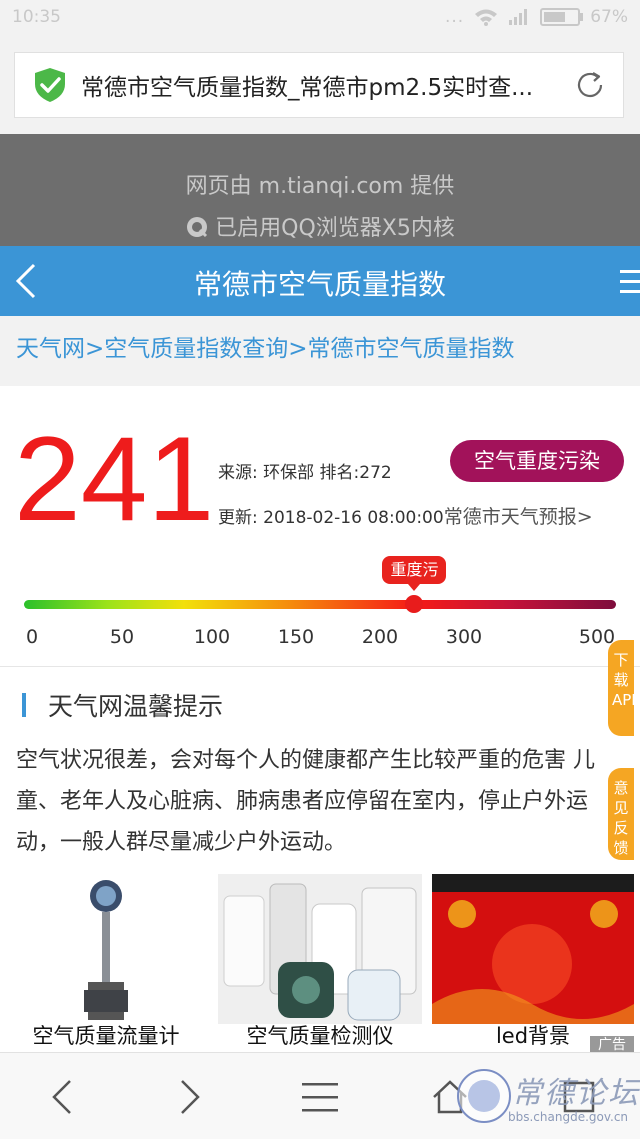 This screenshot has height=1139, width=640. What do you see at coordinates (62, 1097) in the screenshot?
I see `back-nav-icon` at bounding box center [62, 1097].